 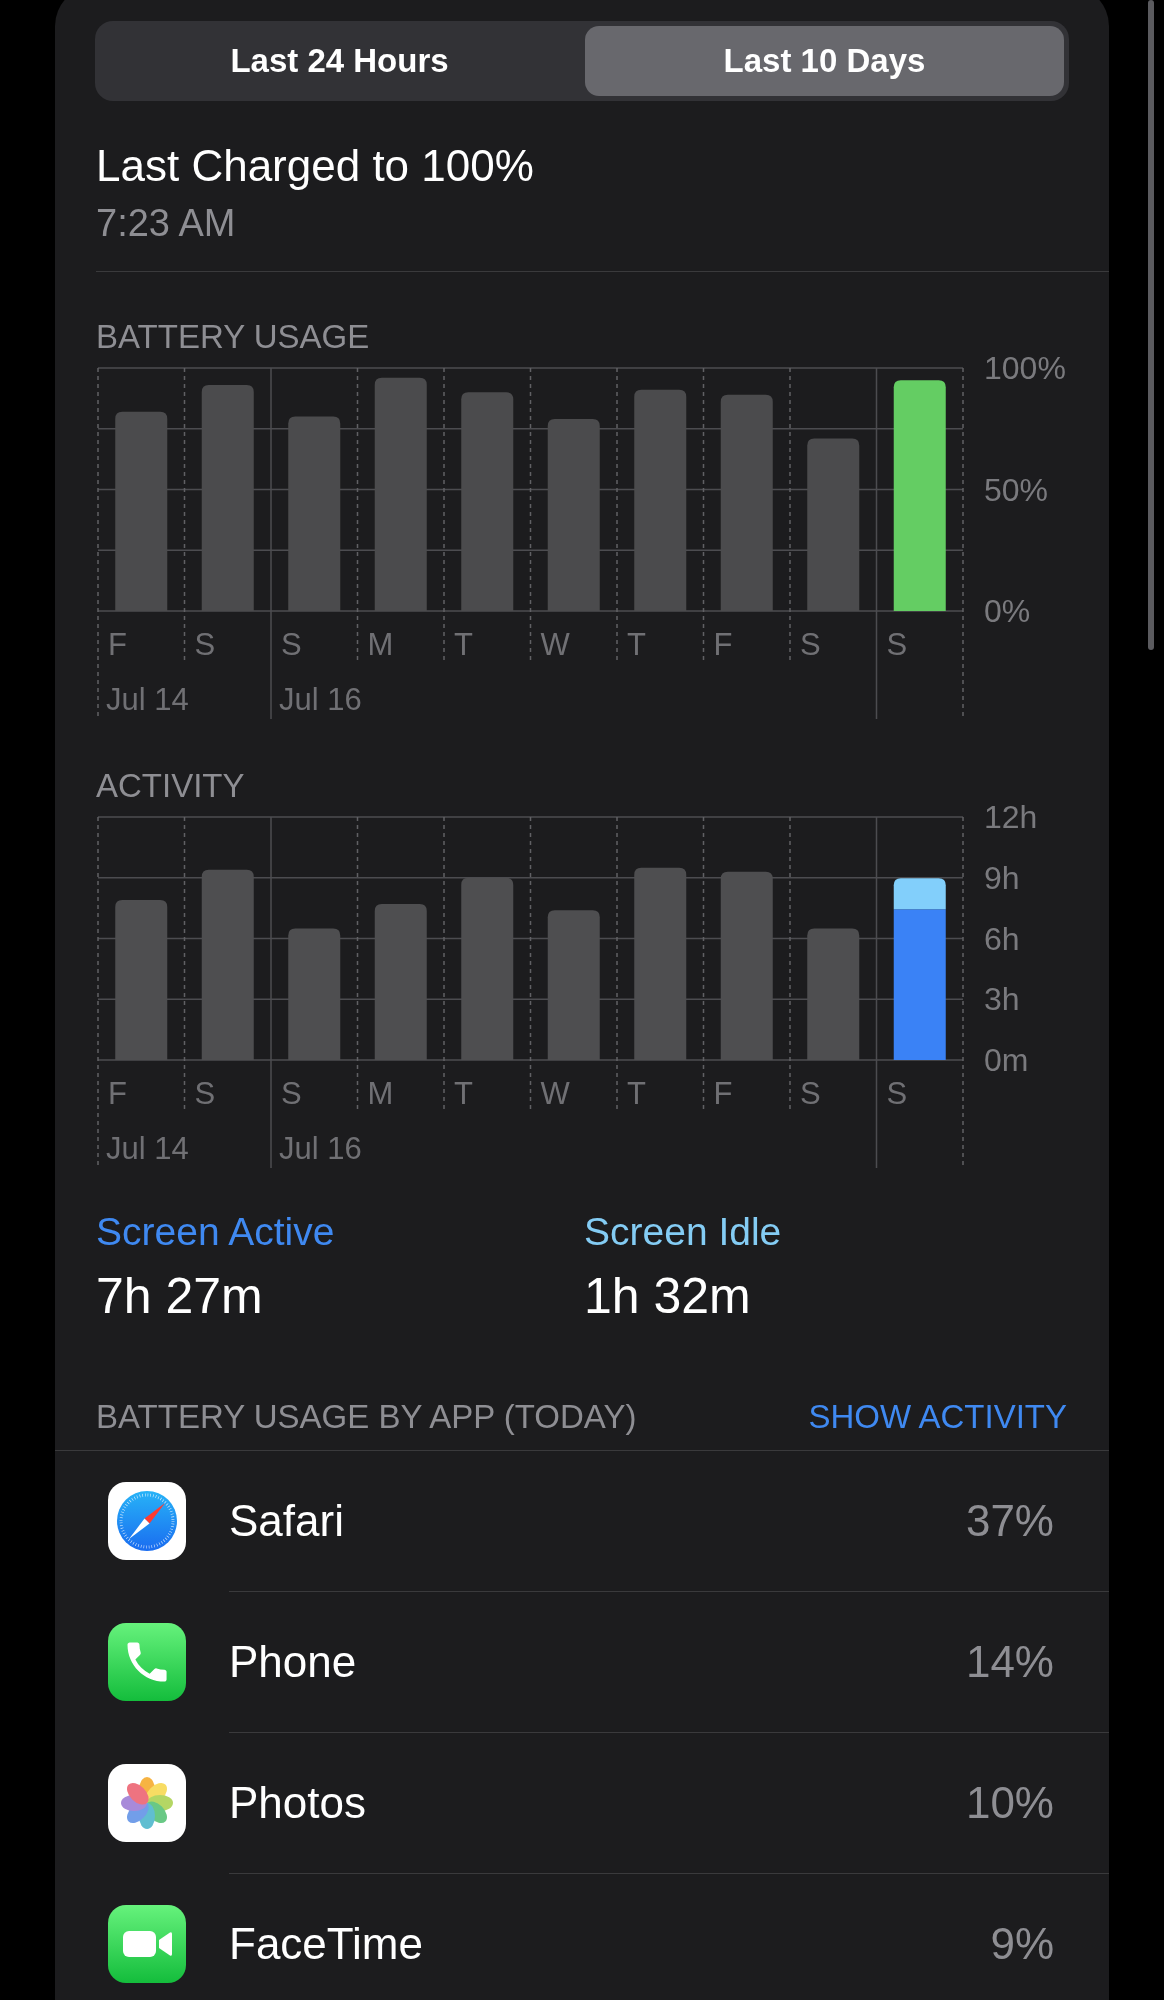 I want to click on stat-value: 7h 27m, so click(x=179, y=1296).